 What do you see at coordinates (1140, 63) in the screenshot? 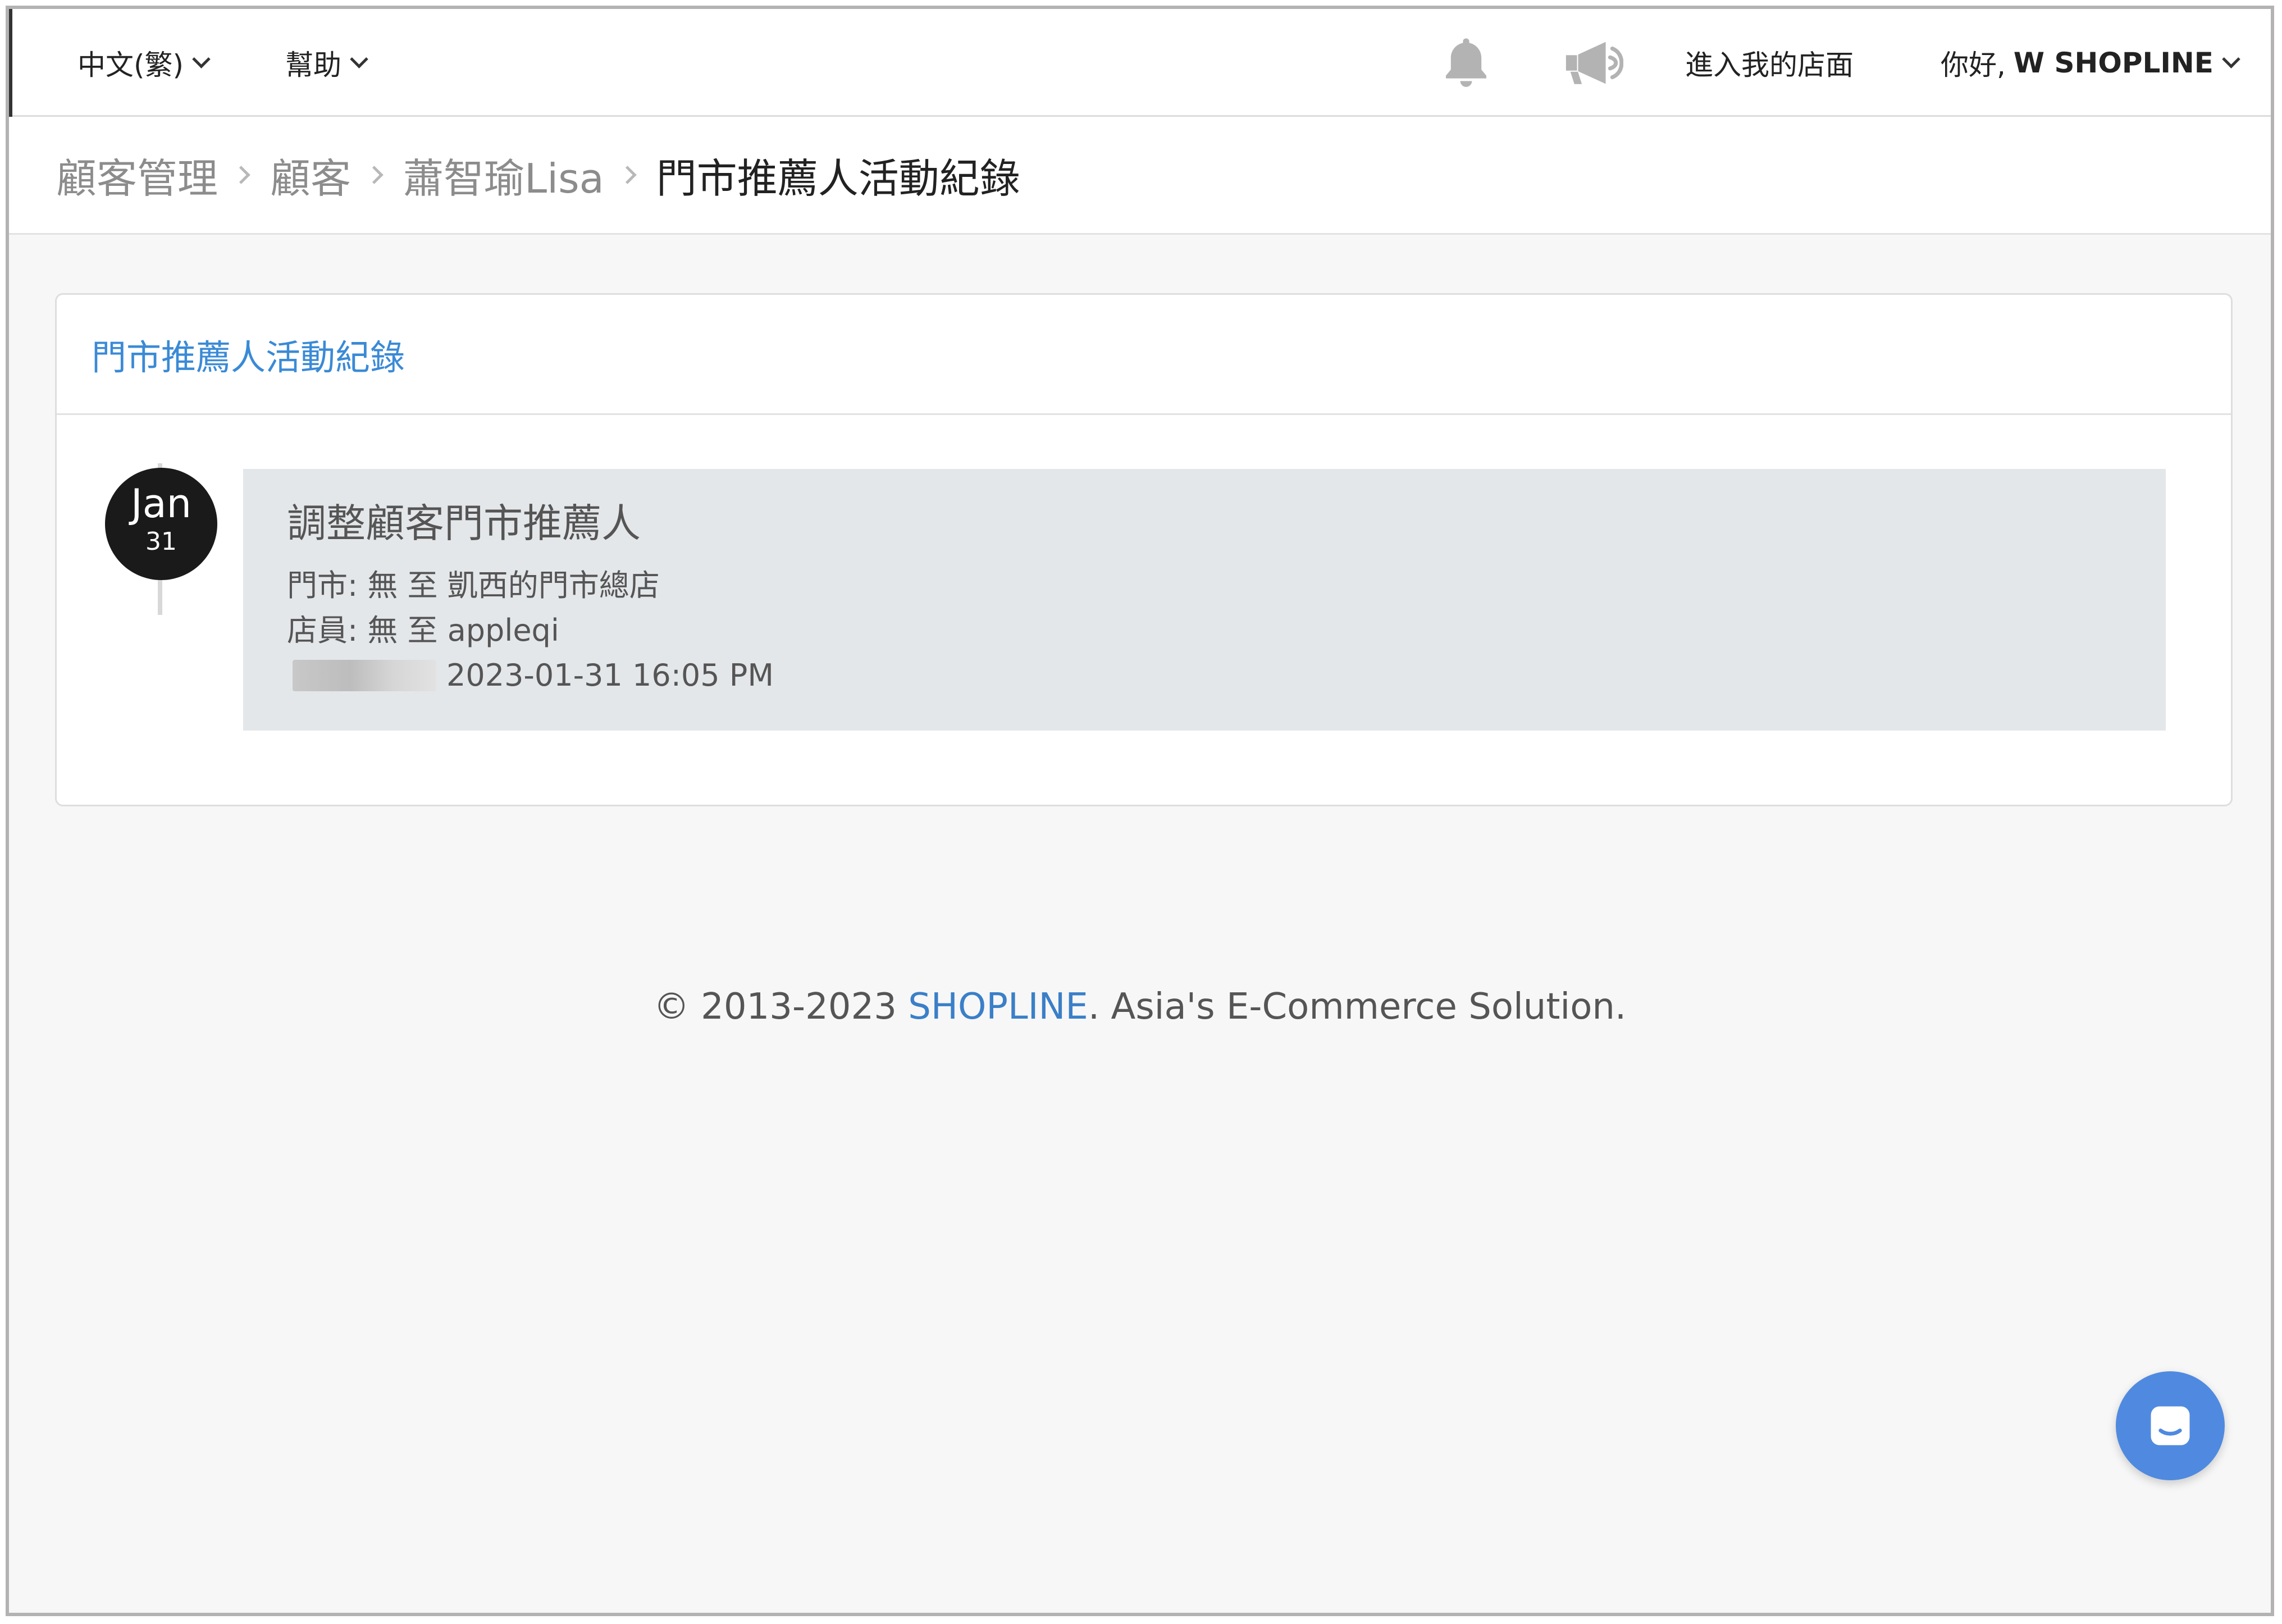
I see `top-navbar: 中文(繁) 幫助 進入我的店面 你好, W SHOPLINE` at bounding box center [1140, 63].